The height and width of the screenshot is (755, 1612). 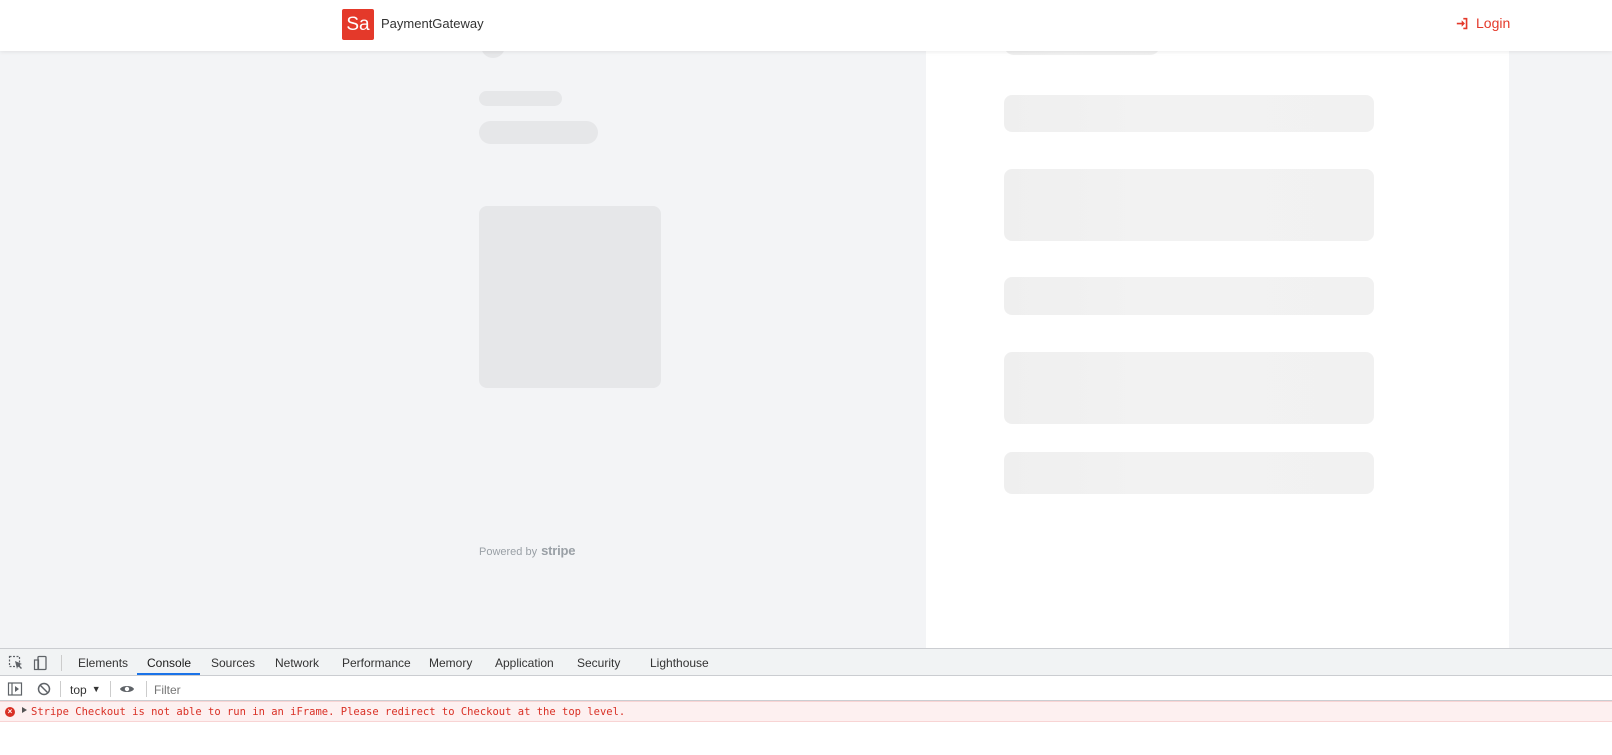 What do you see at coordinates (127, 689) in the screenshot?
I see `eye-icon` at bounding box center [127, 689].